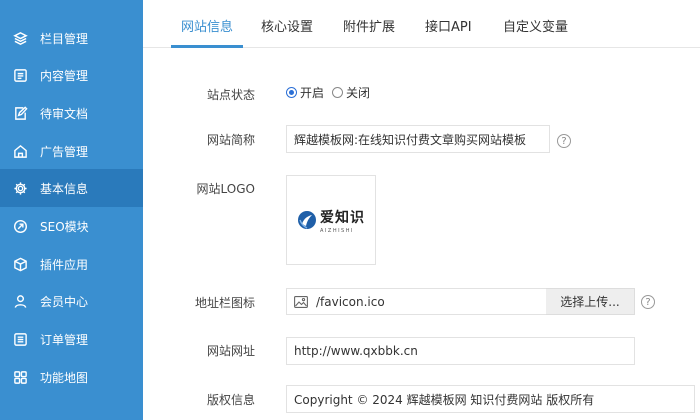 The height and width of the screenshot is (420, 700). I want to click on logo-emblem-icon, so click(307, 220).